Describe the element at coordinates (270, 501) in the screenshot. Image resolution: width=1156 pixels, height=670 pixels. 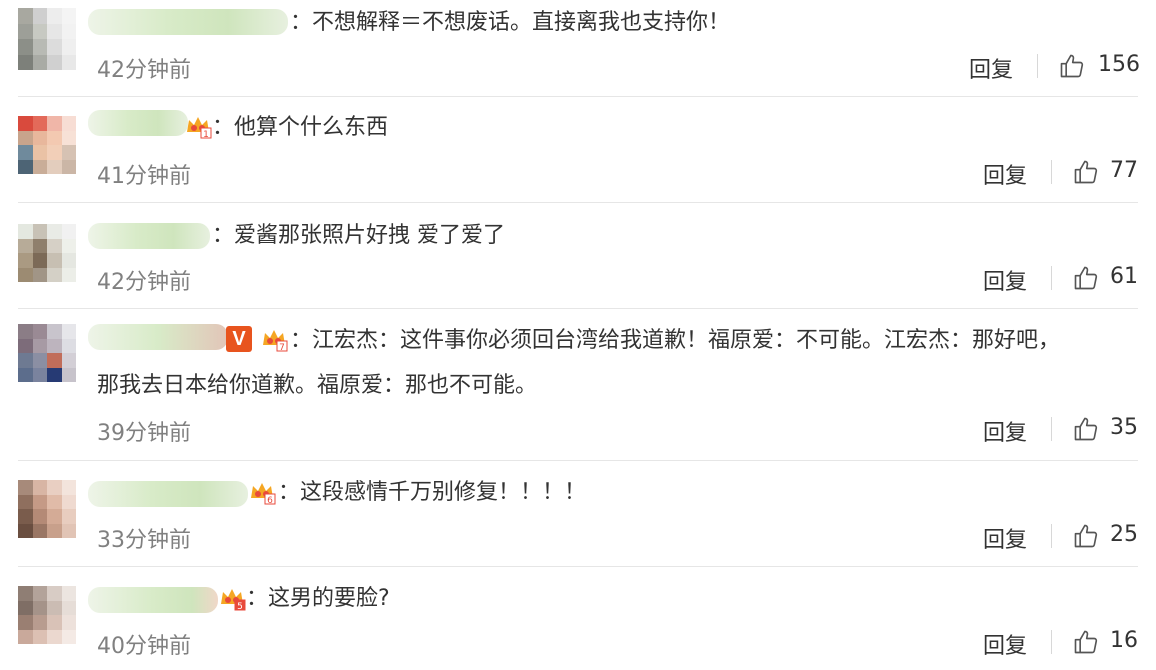
I see `svg-text: 6` at that location.